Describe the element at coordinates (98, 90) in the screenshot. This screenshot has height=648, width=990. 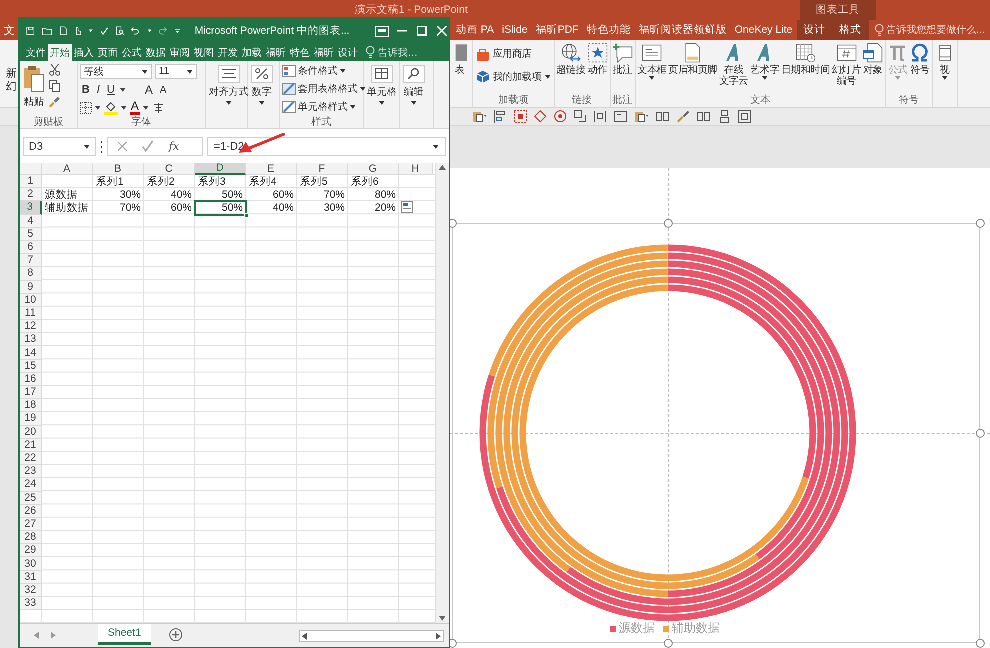
I see `italic-button: I` at that location.